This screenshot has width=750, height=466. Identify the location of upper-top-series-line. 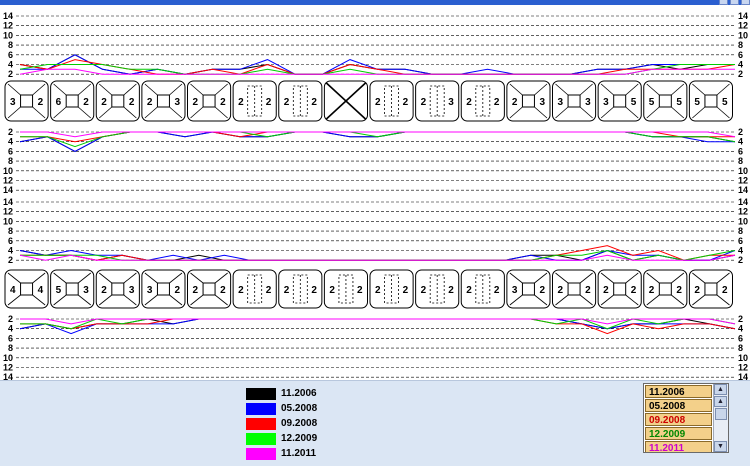
(377, 67).